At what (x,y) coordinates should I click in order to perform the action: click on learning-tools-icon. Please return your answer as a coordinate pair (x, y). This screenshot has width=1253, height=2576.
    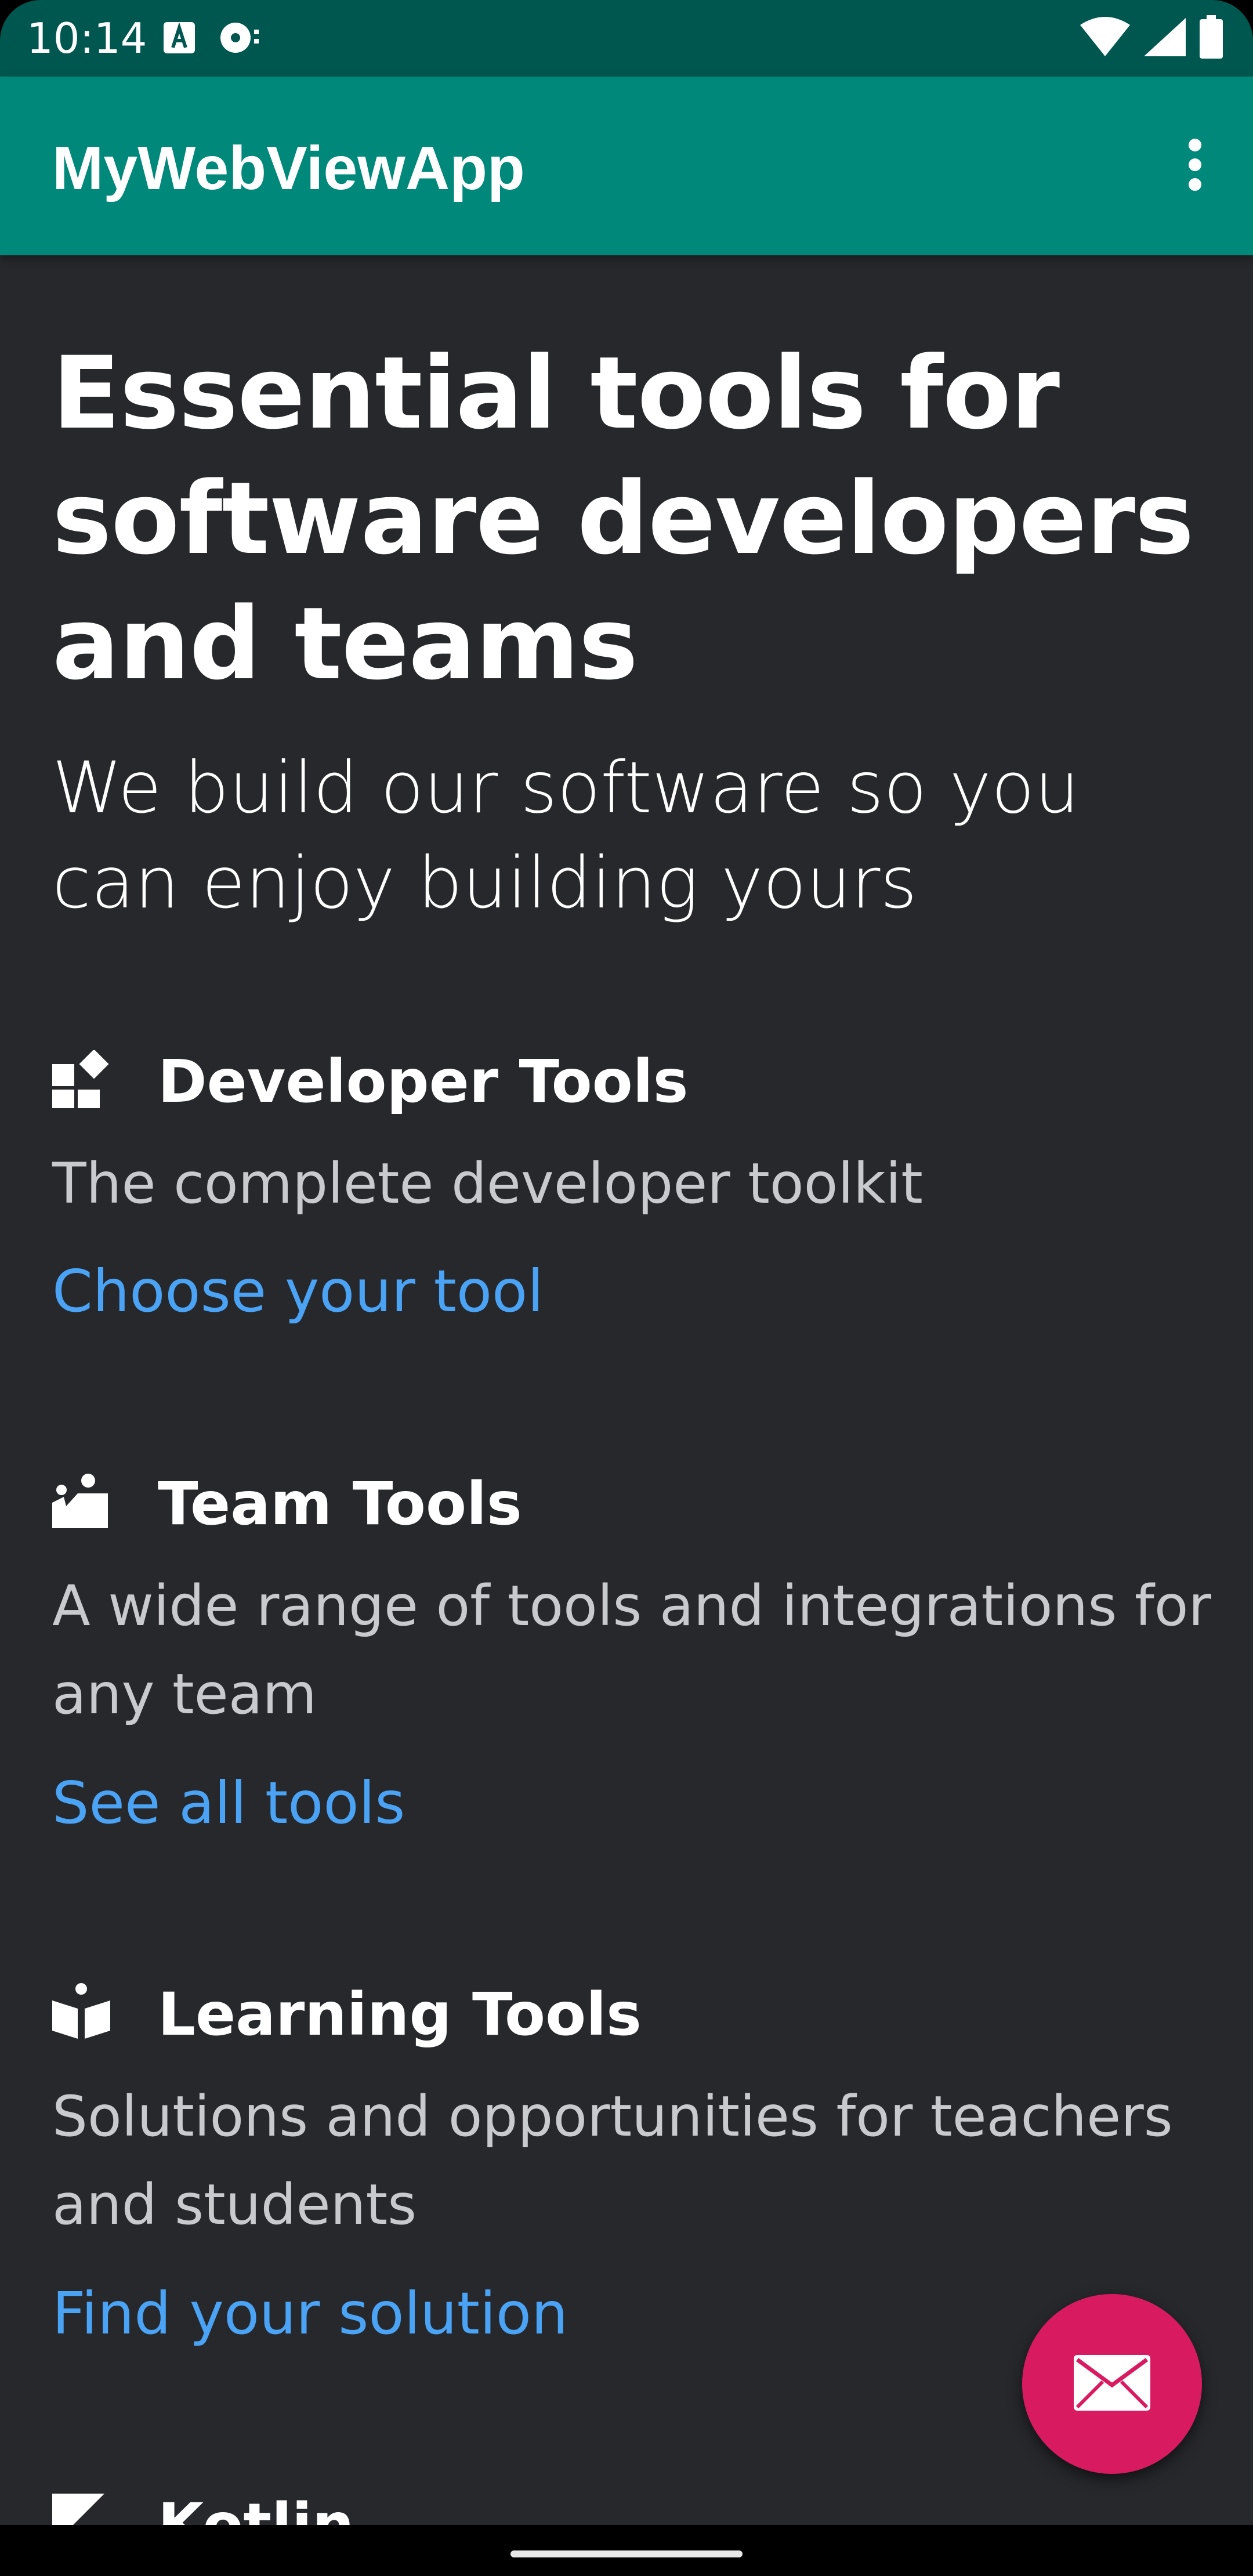
    Looking at the image, I should click on (81, 2012).